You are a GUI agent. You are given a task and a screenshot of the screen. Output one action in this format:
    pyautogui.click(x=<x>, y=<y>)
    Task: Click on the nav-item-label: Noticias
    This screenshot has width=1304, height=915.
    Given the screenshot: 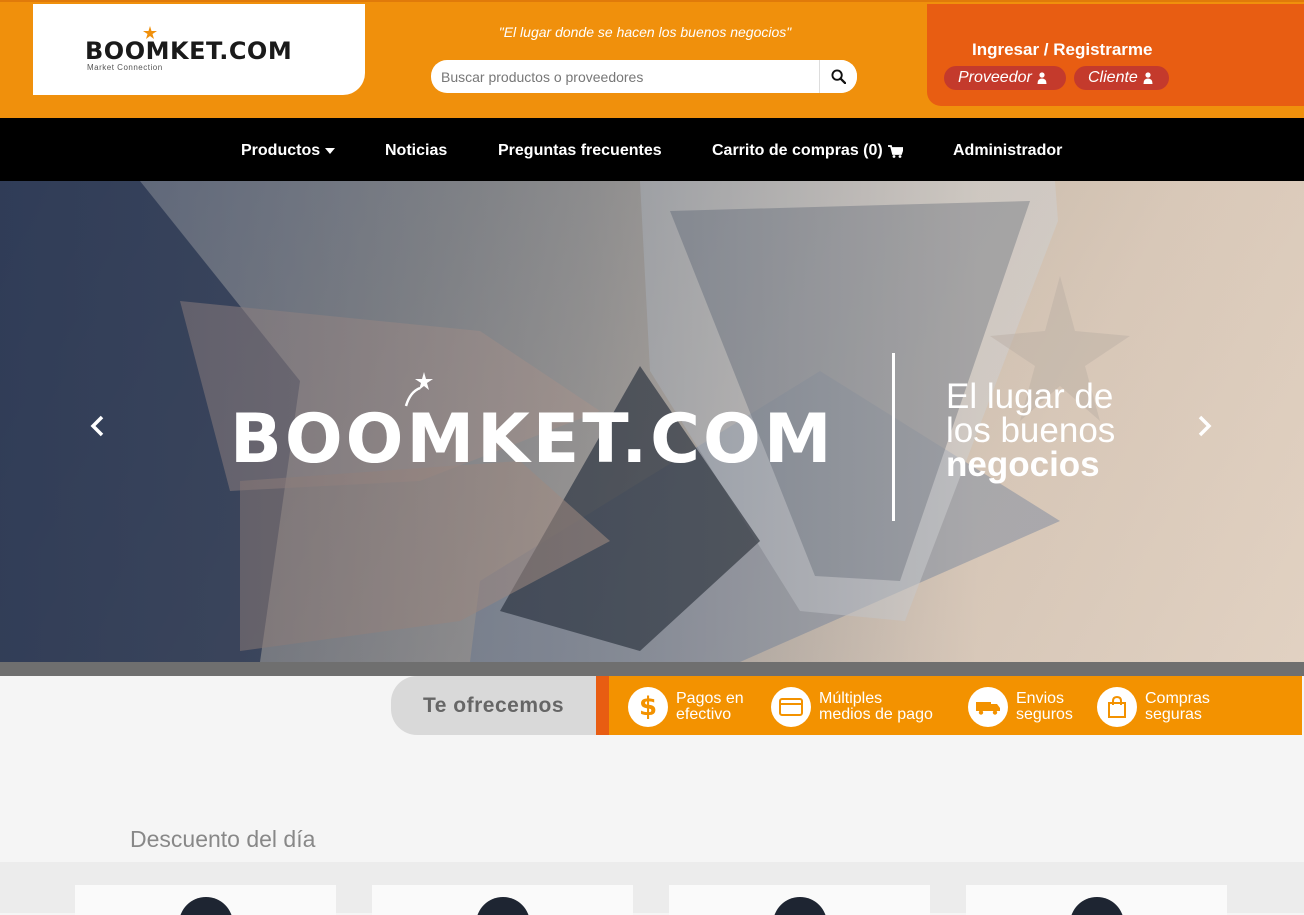 What is the action you would take?
    pyautogui.click(x=416, y=150)
    